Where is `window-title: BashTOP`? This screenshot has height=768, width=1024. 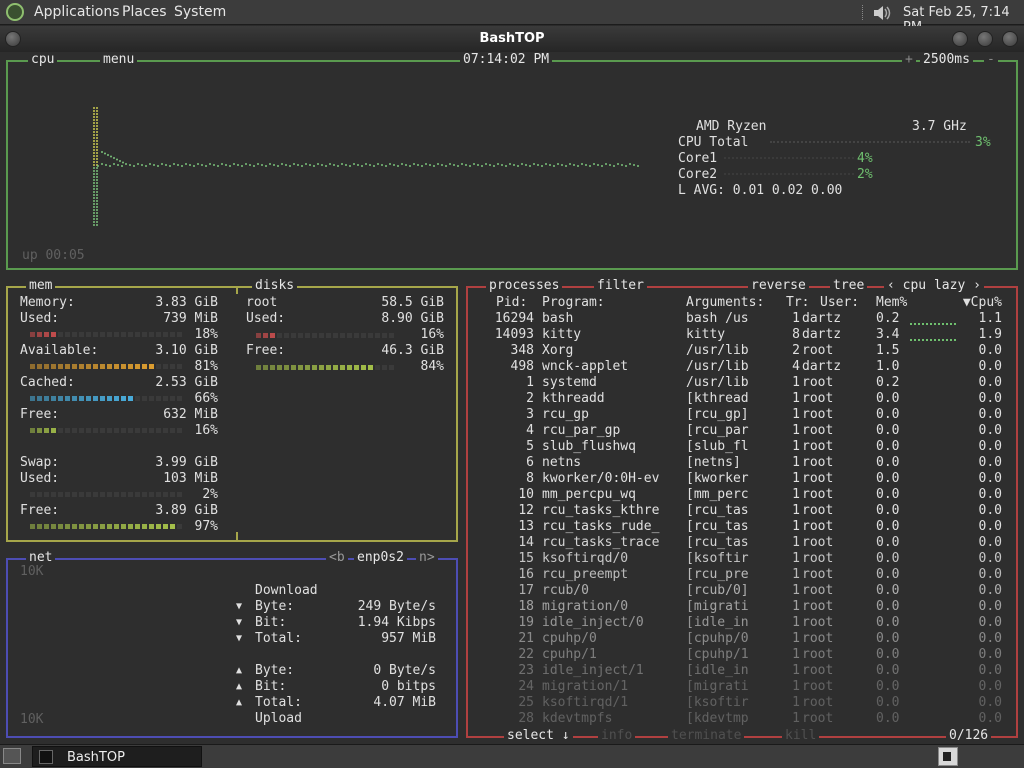 window-title: BashTOP is located at coordinates (512, 38).